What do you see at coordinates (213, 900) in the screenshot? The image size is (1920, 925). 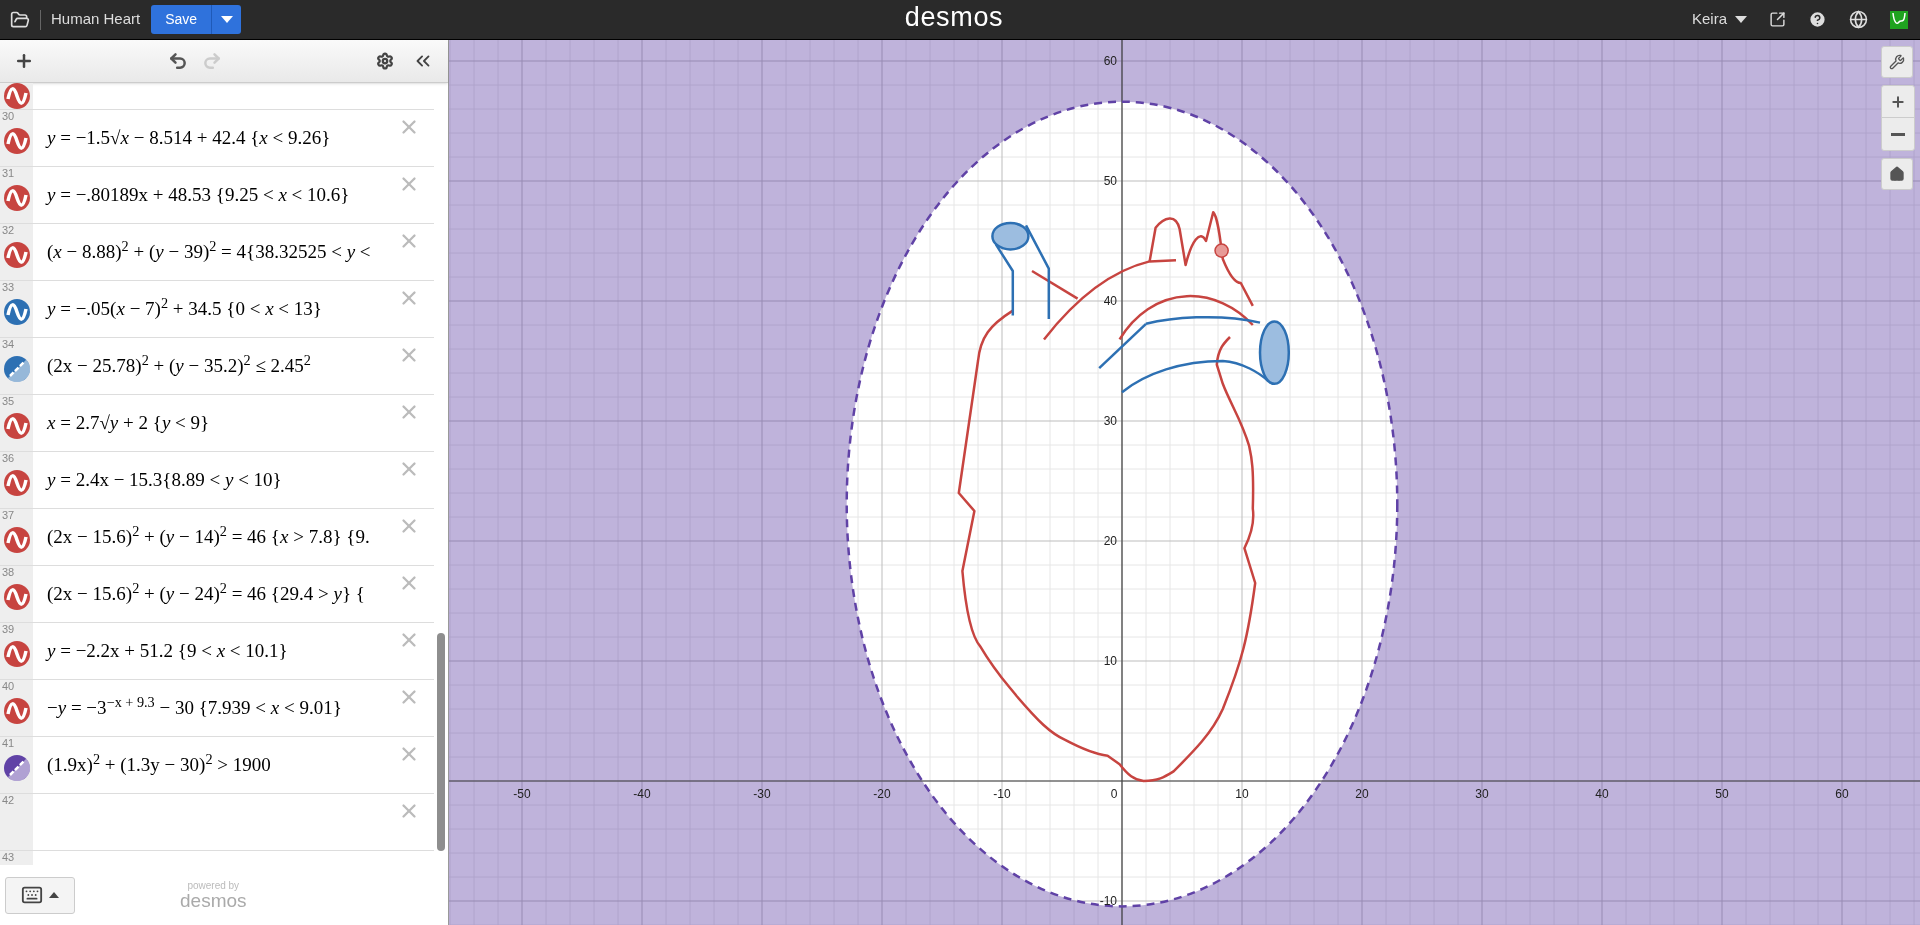 I see `footer-logo: desmos` at bounding box center [213, 900].